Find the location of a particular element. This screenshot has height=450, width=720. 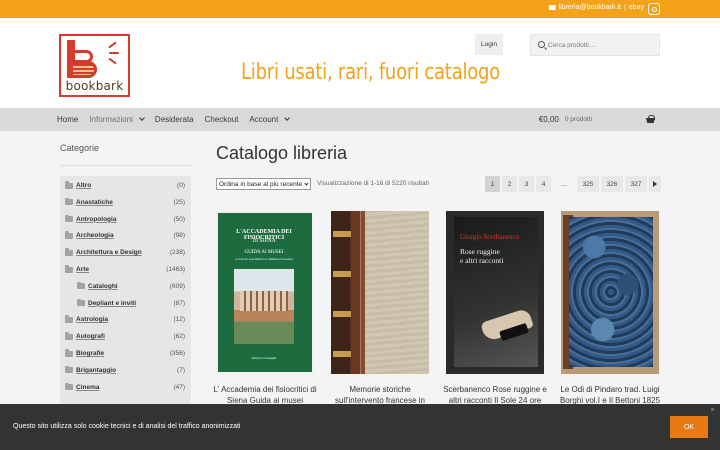

nav-item-checkout: Checkout is located at coordinates (222, 119).